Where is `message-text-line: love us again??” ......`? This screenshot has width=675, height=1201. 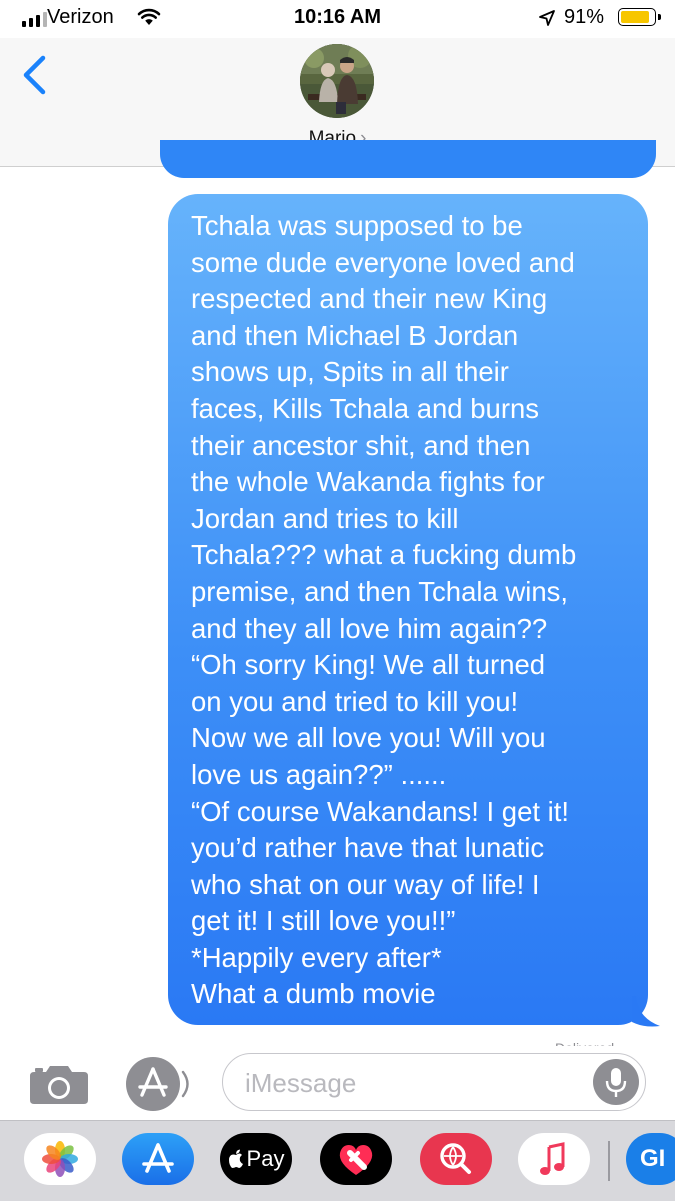
message-text-line: love us again??” ...... is located at coordinates (319, 774).